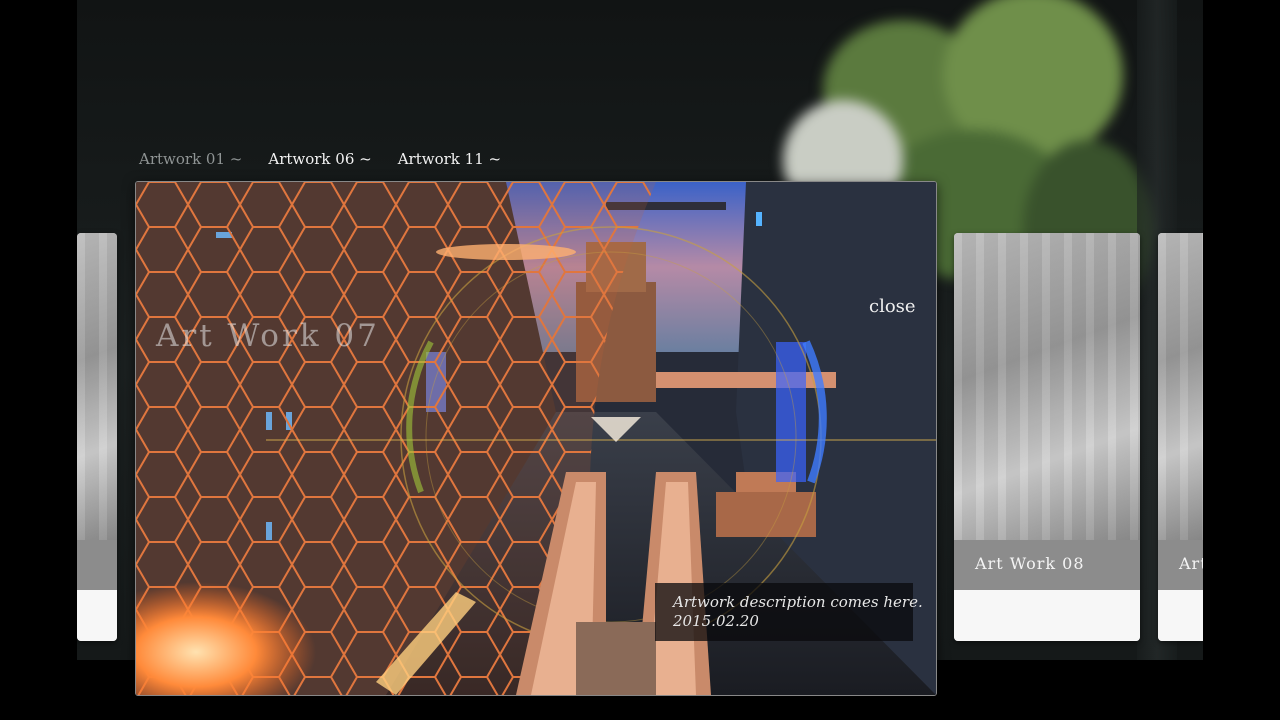 This screenshot has height=720, width=1280. I want to click on nav-tab-artwork-06: Artwork 06 ~, so click(319, 159).